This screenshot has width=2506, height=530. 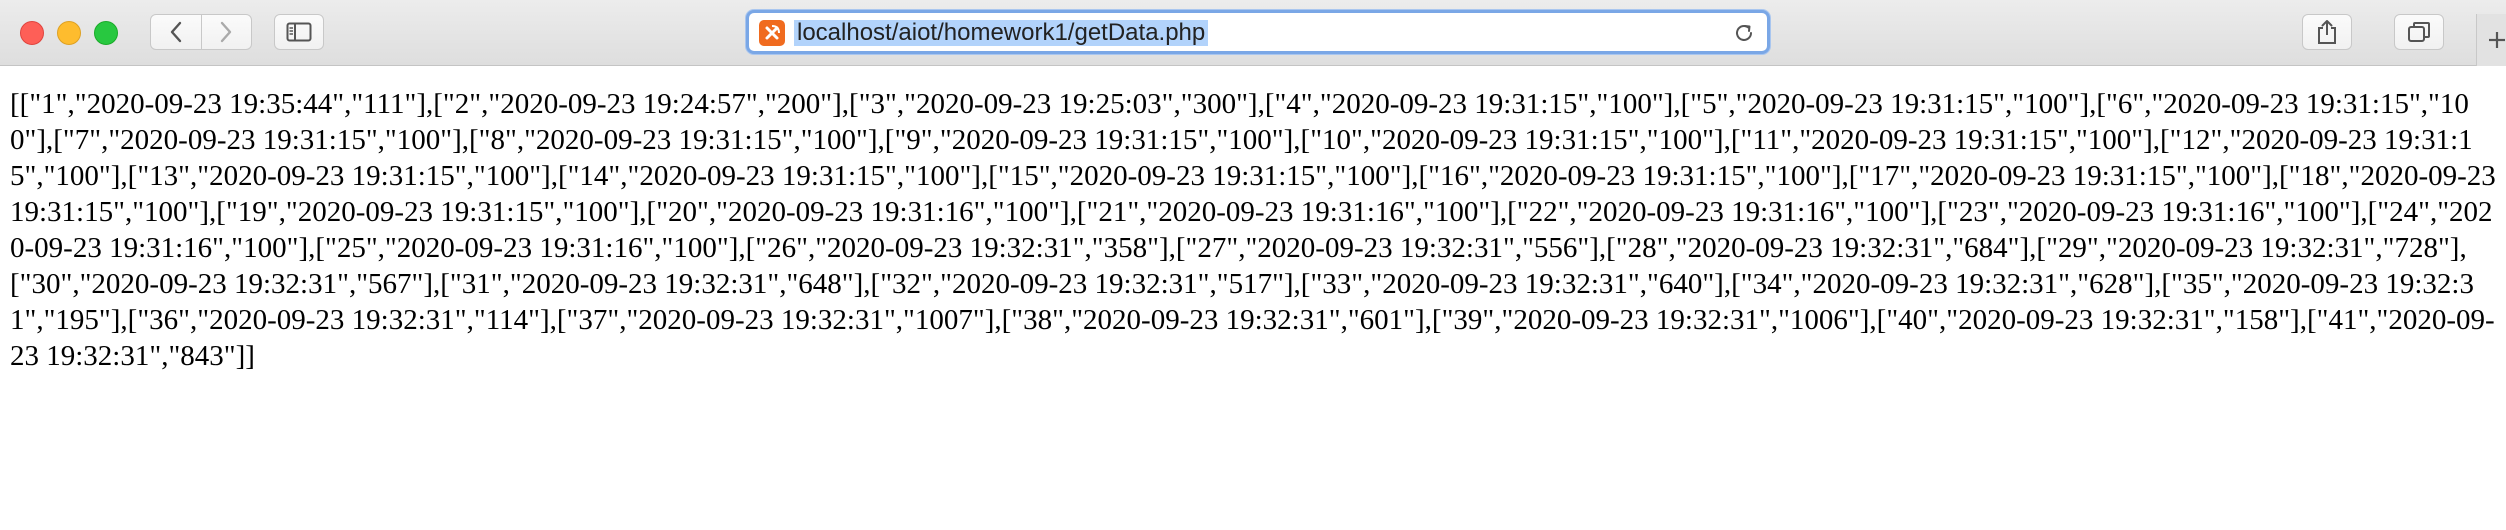 I want to click on sidebar-toggle-button, so click(x=299, y=32).